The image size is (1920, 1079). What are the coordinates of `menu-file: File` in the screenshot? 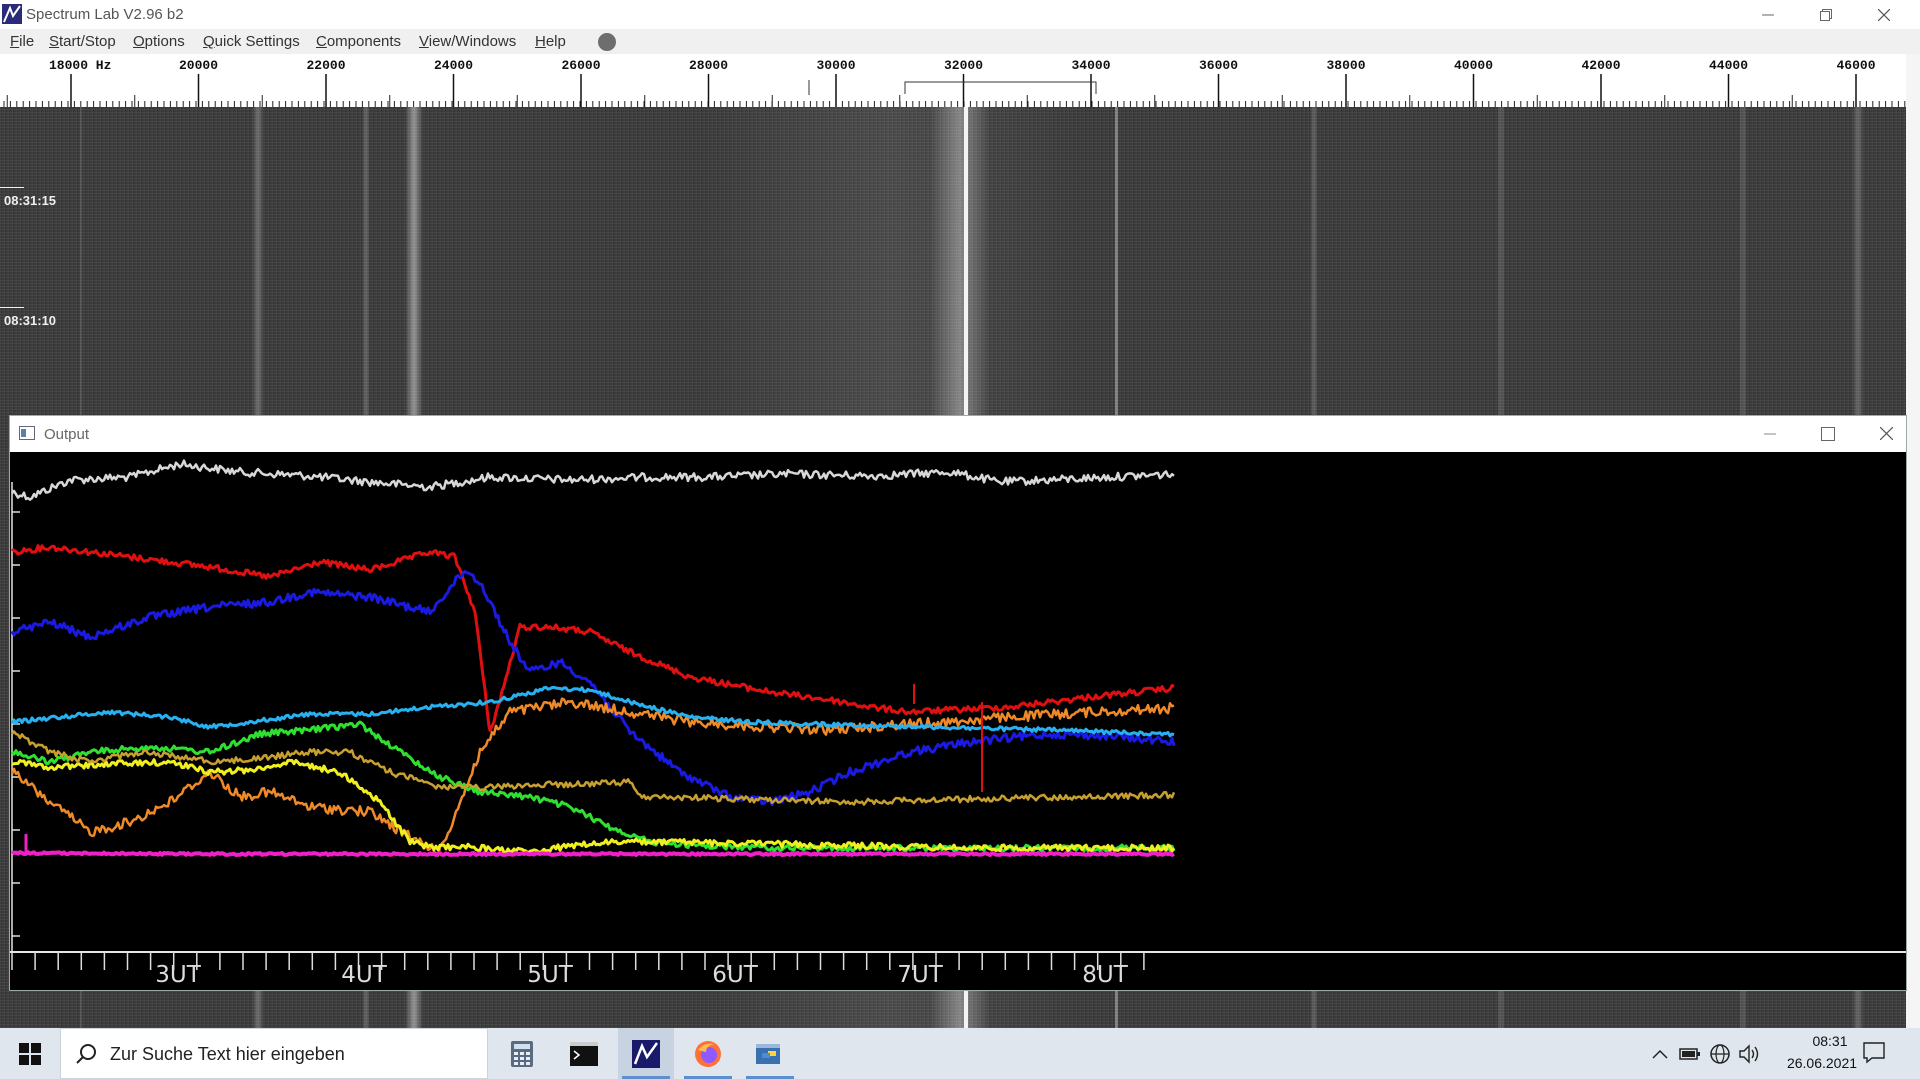 It's located at (22, 41).